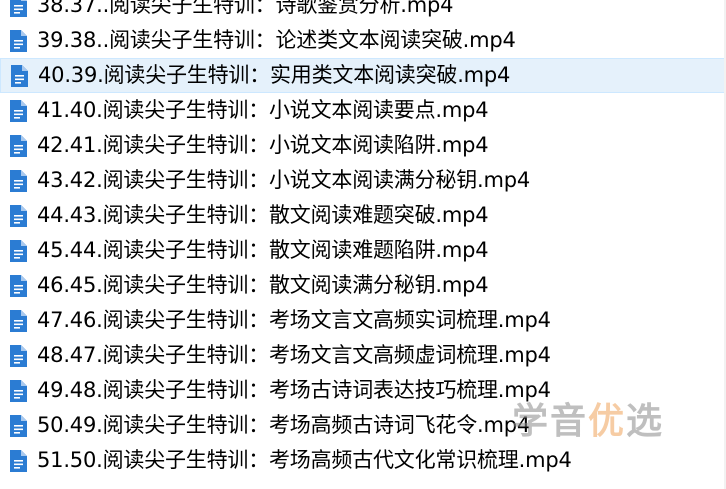 This screenshot has height=489, width=726. I want to click on file-name: 39.38..阅读尖子生特训：论述类文本阅读突破.mp4, so click(276, 40).